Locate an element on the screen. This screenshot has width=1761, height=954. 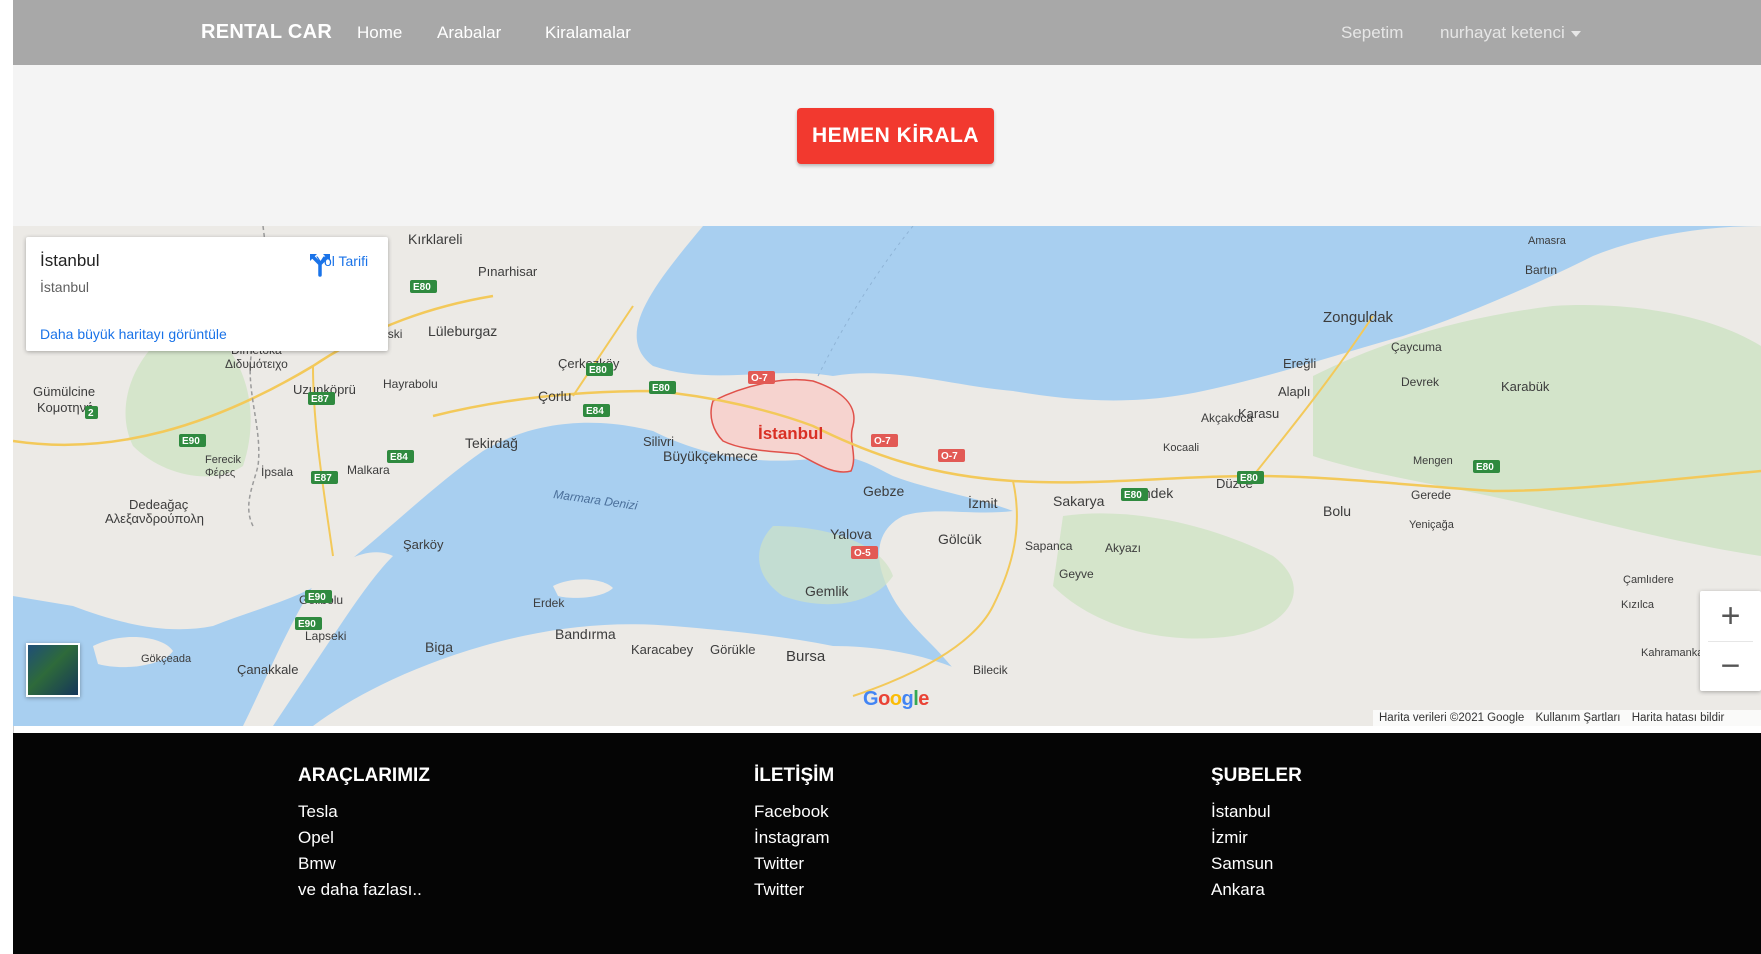
city-label: Bartın is located at coordinates (1541, 270).